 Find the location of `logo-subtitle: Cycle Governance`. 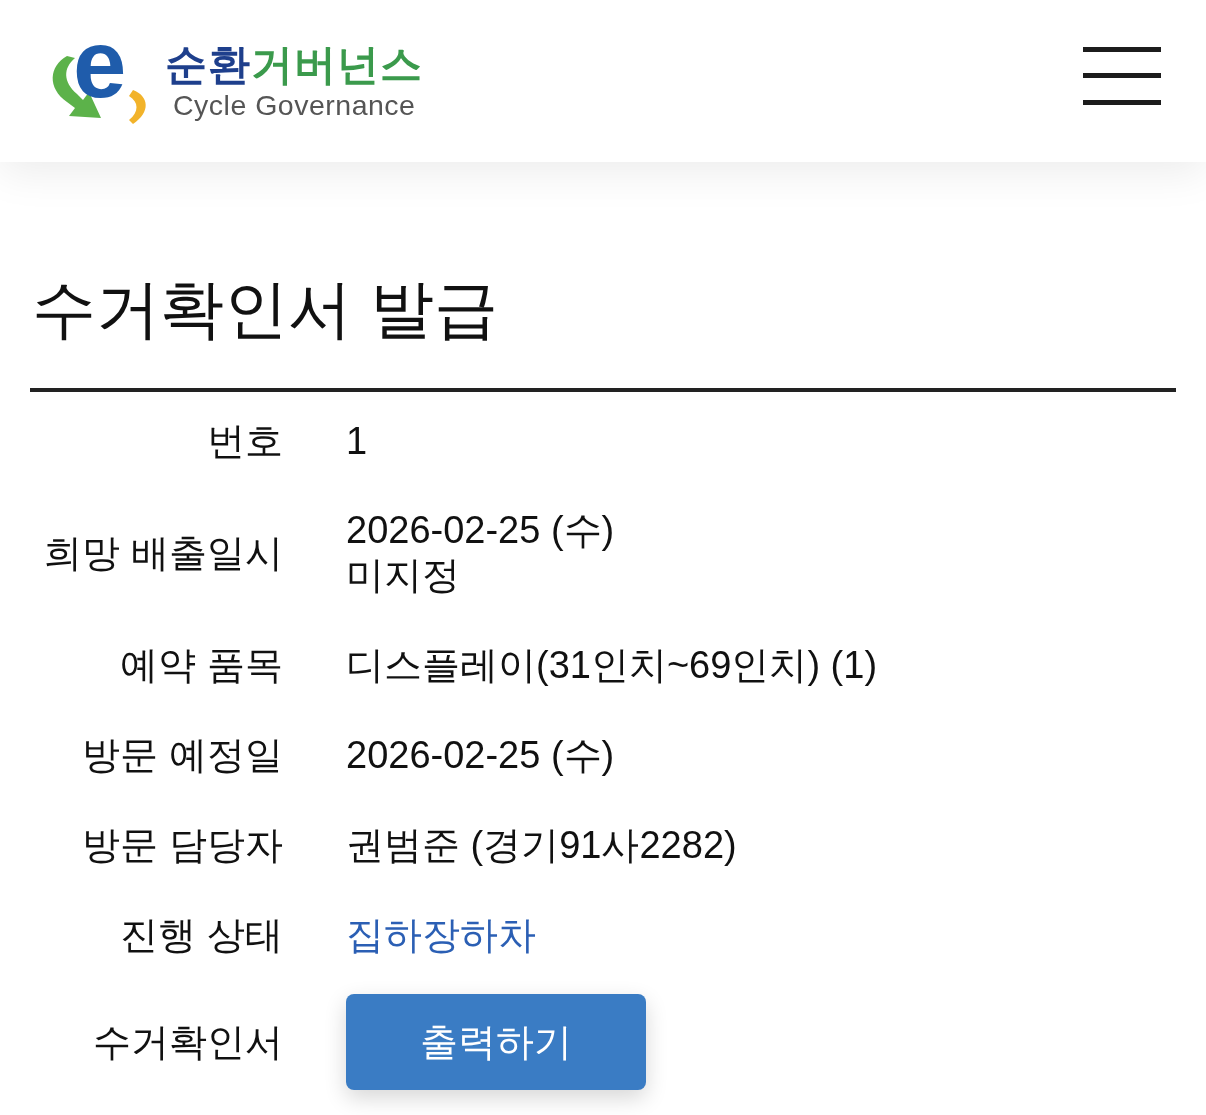

logo-subtitle: Cycle Governance is located at coordinates (295, 105).